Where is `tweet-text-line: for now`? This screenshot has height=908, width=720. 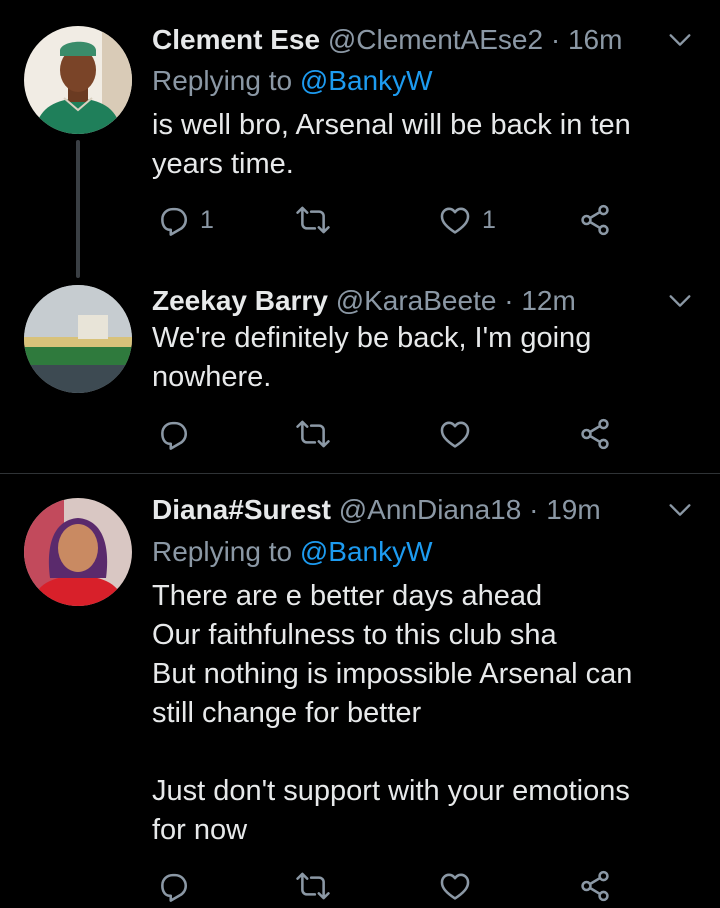 tweet-text-line: for now is located at coordinates (200, 830).